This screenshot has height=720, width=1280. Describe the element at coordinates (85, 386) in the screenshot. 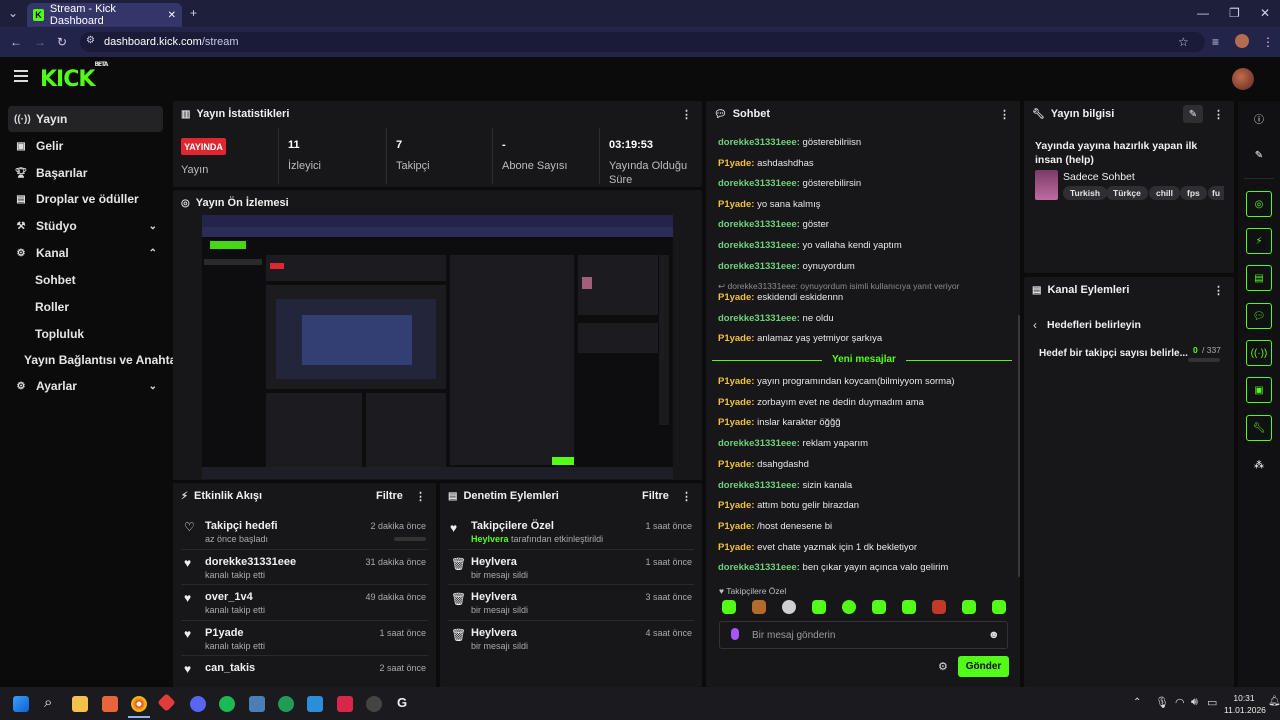

I see `sidebar-item-ayarlar: ⚙ Ayarlar ⌄` at that location.